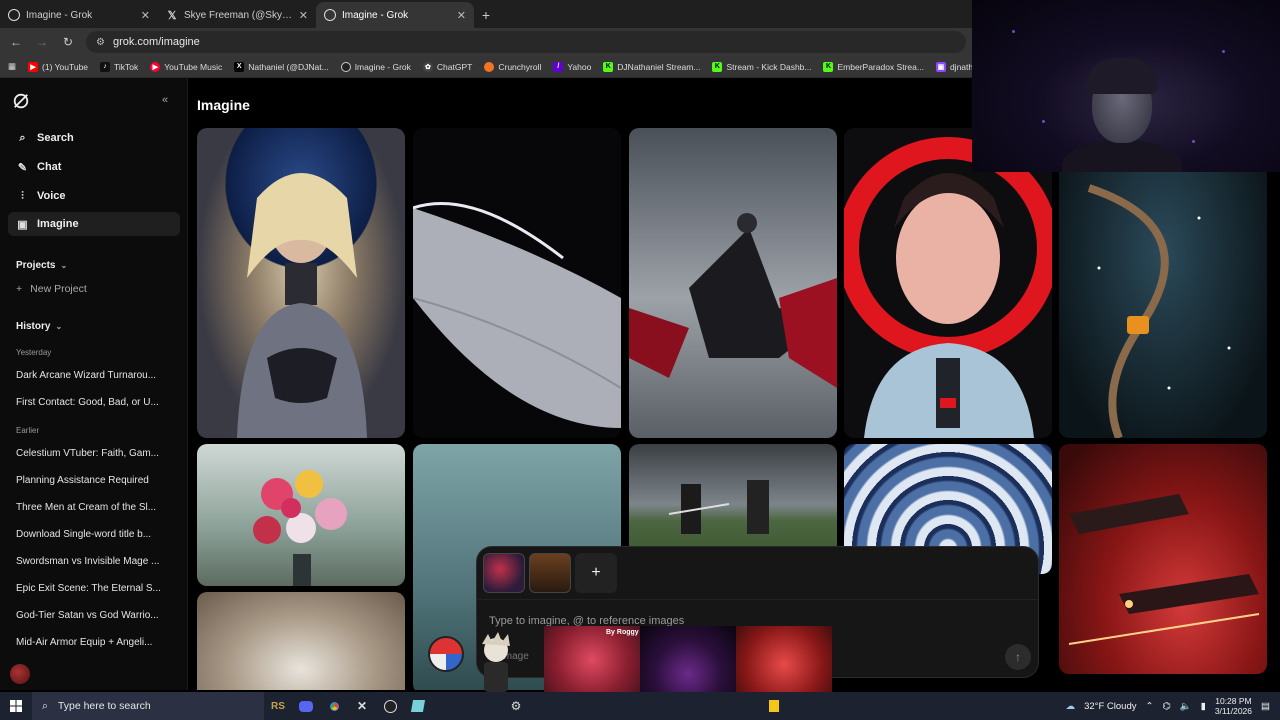 Image resolution: width=1280 pixels, height=720 pixels. I want to click on imagine-icon: ▣, so click(22, 224).